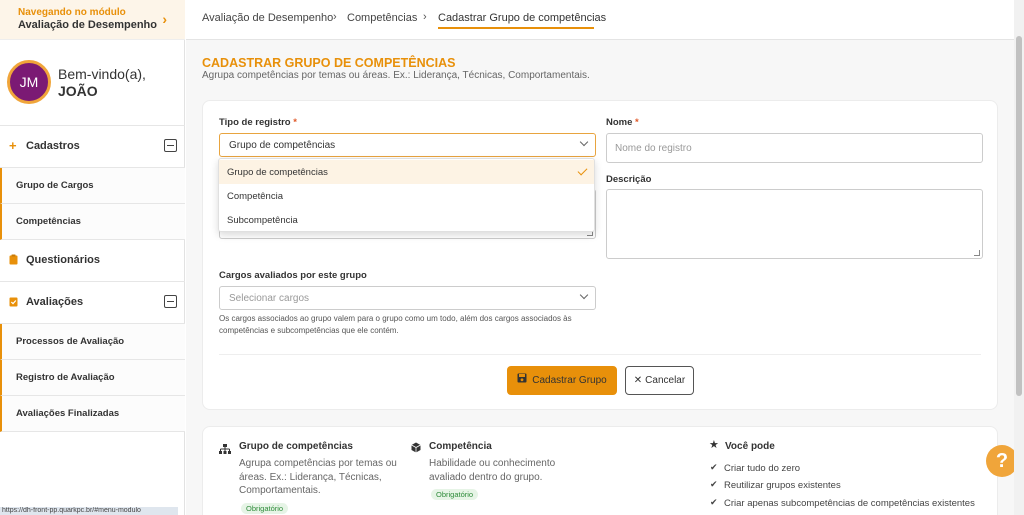 The height and width of the screenshot is (515, 1024). I want to click on cancel-button: ✕ Cancelar, so click(659, 380).